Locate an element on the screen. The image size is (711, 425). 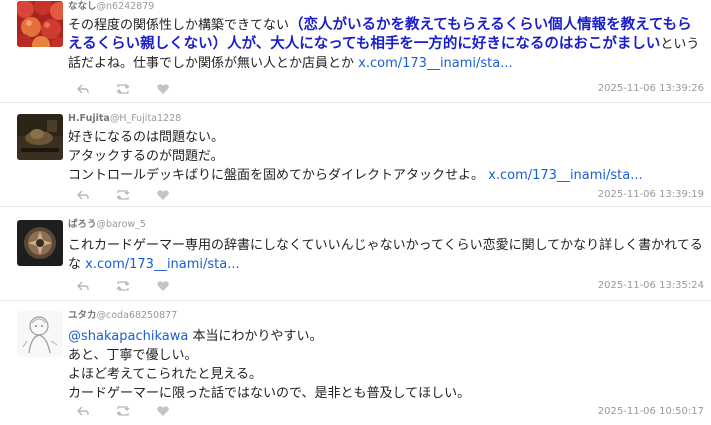
mention-link: @shakapachikawa is located at coordinates (128, 336).